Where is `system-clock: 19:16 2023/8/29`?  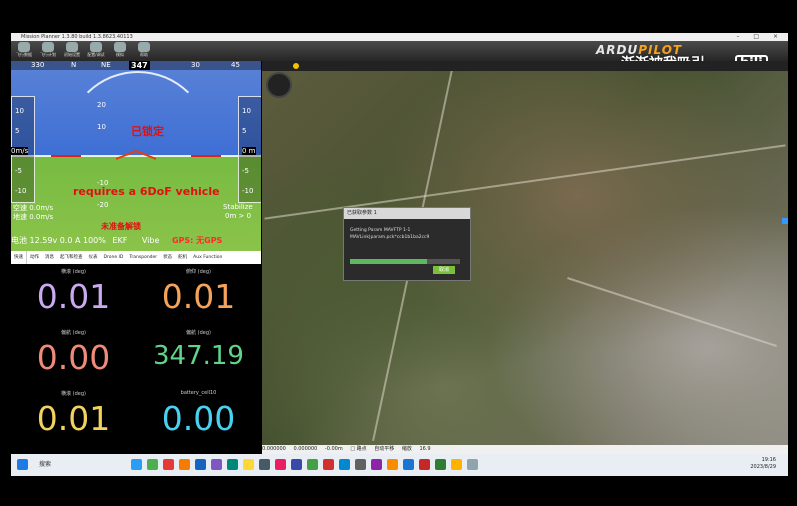 system-clock: 19:16 2023/8/29 is located at coordinates (763, 464).